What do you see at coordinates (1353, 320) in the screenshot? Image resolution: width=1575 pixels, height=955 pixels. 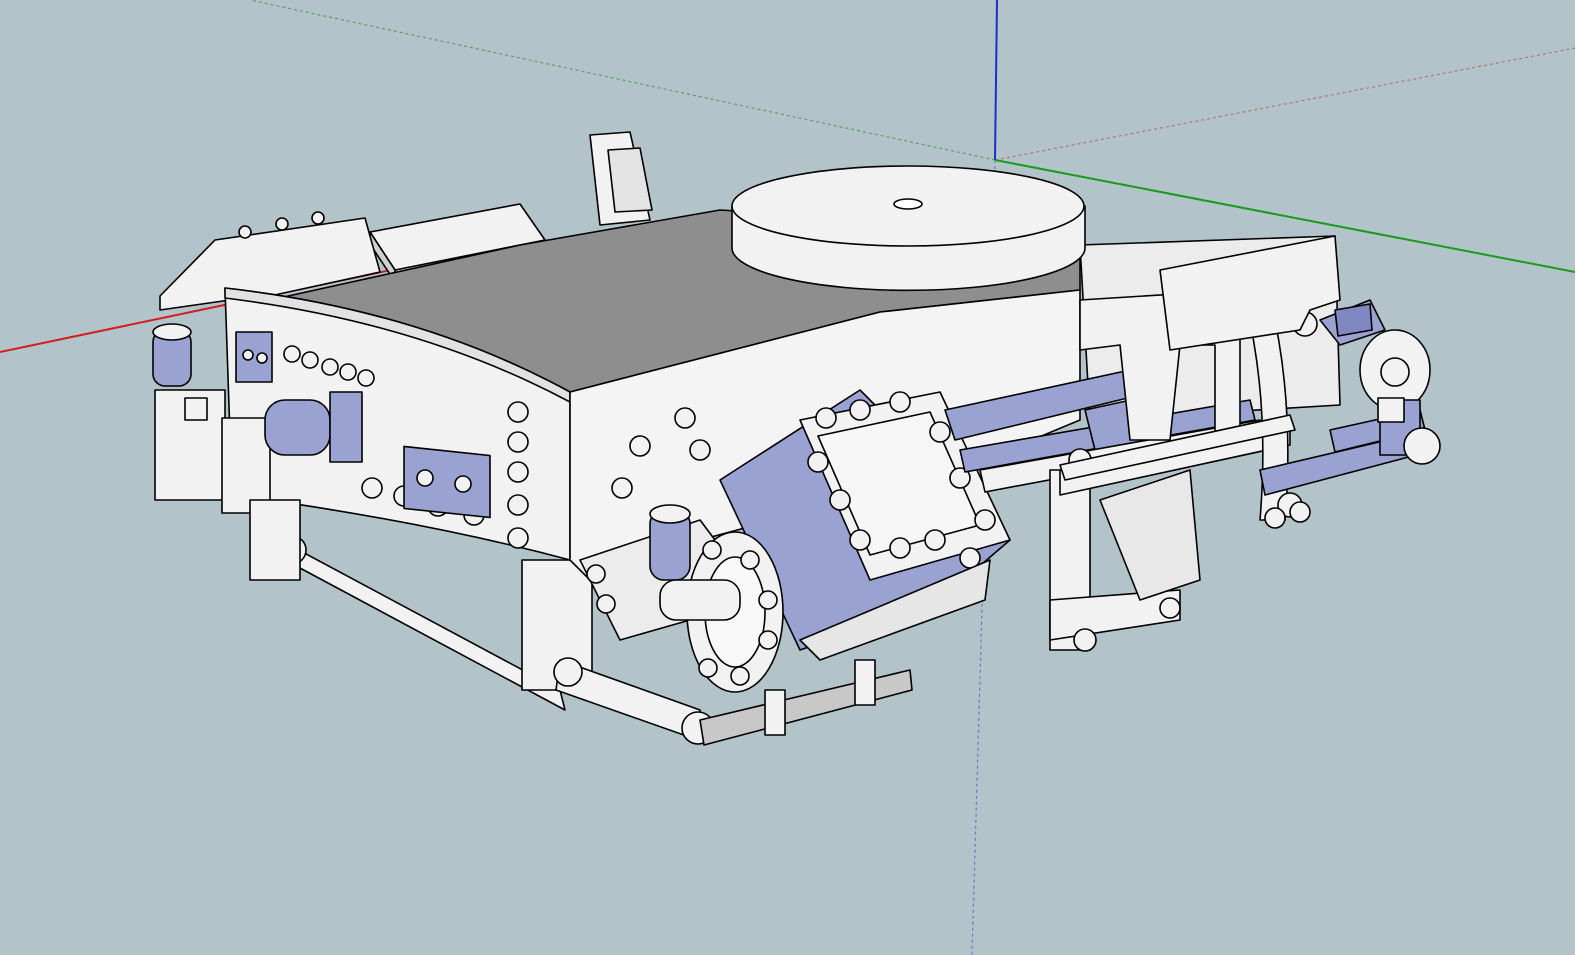 I see `rear-arm-block` at bounding box center [1353, 320].